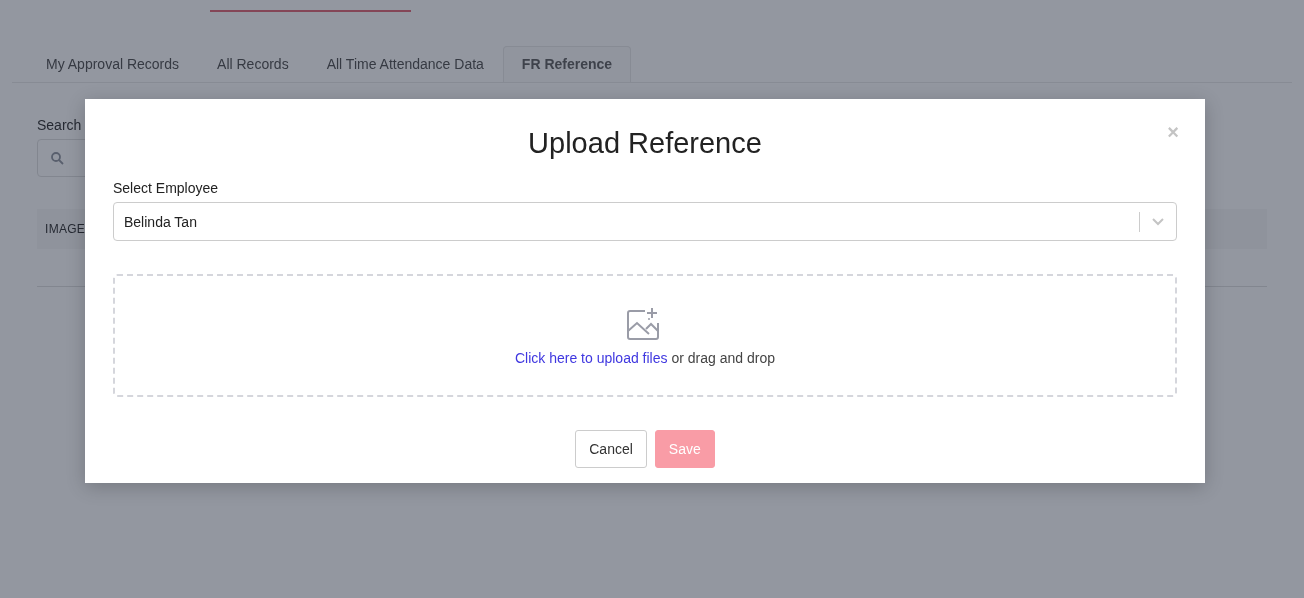 Image resolution: width=1304 pixels, height=598 pixels. What do you see at coordinates (723, 358) in the screenshot?
I see `drag-drop-text: or drag and drop` at bounding box center [723, 358].